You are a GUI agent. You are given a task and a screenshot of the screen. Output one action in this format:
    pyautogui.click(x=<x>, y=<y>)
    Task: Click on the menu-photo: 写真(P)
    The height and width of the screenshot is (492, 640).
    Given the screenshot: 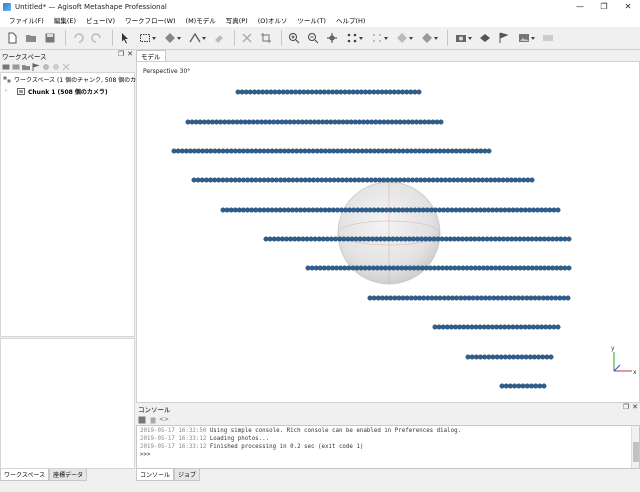 What is the action you would take?
    pyautogui.click(x=237, y=20)
    